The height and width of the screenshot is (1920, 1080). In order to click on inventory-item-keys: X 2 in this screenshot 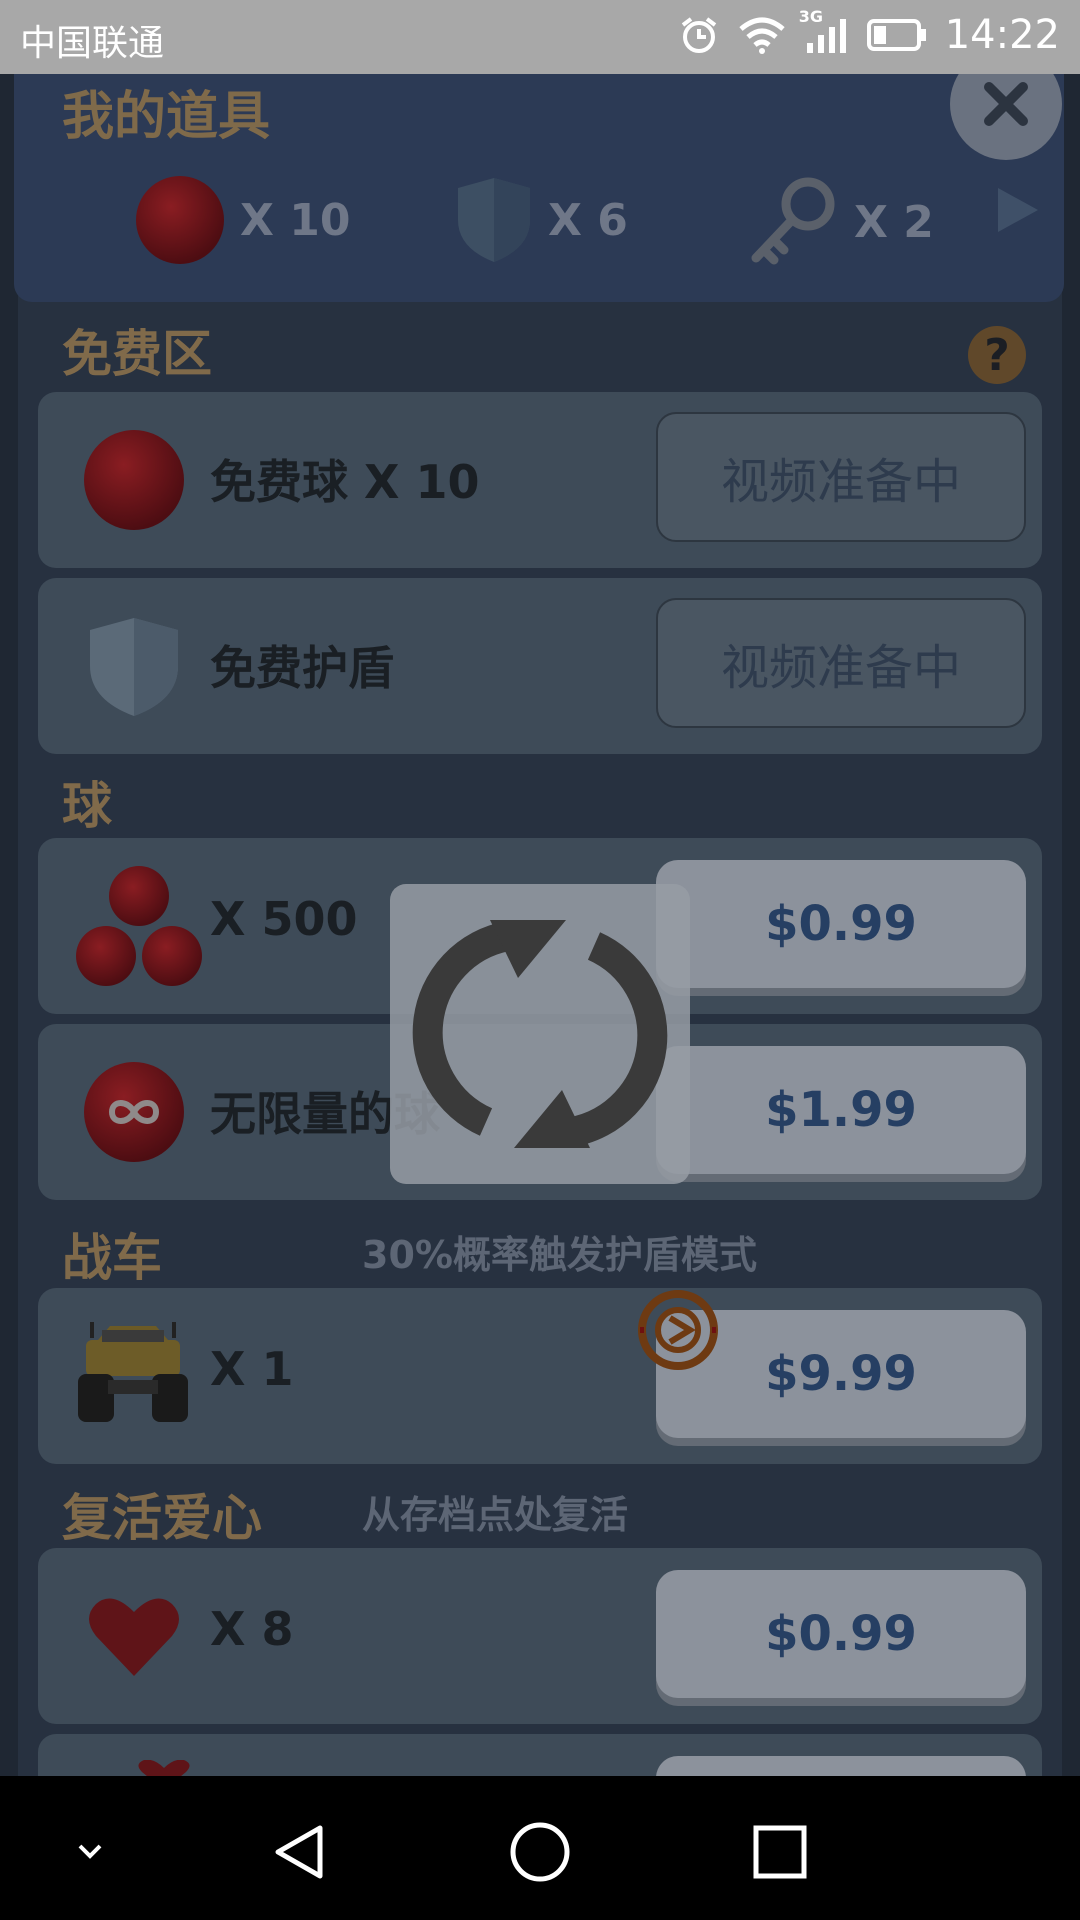, I will do `click(839, 222)`.